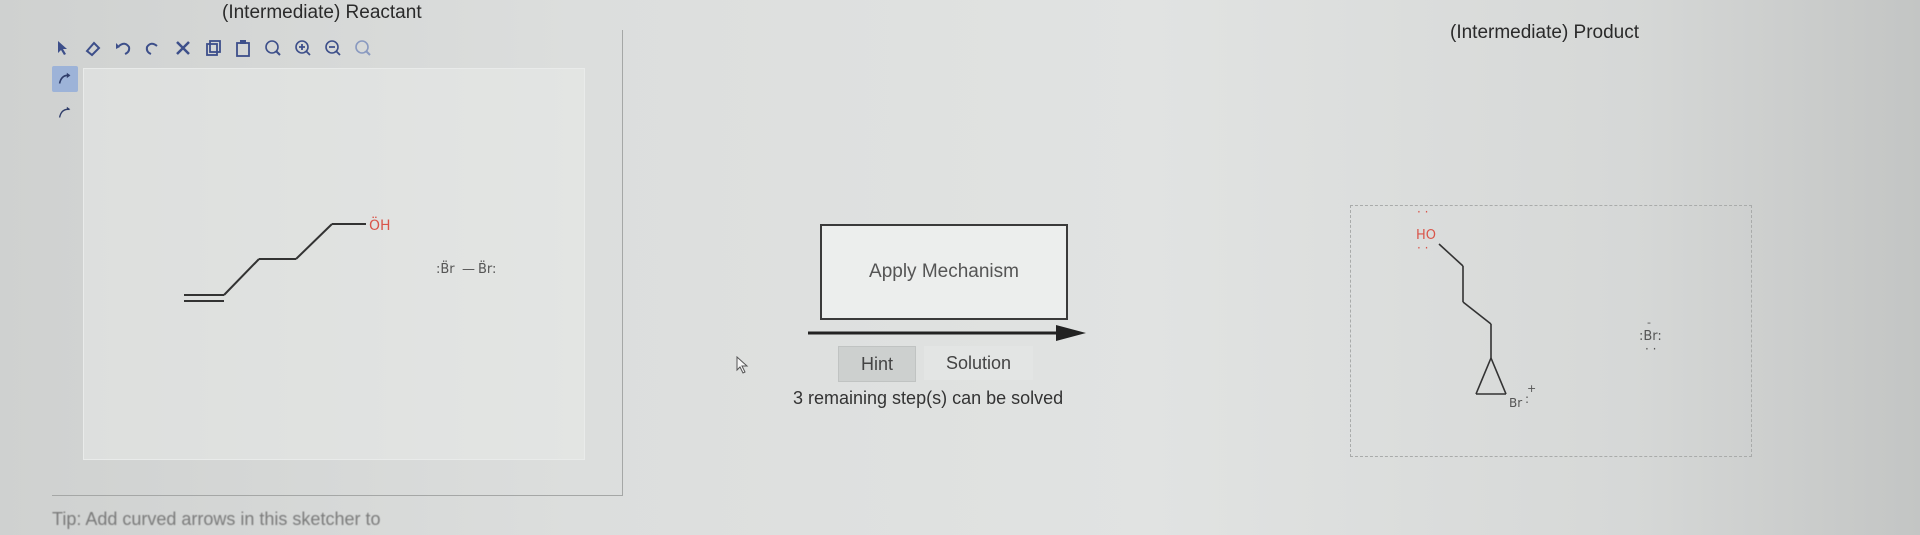  I want to click on copy-icon, so click(213, 48).